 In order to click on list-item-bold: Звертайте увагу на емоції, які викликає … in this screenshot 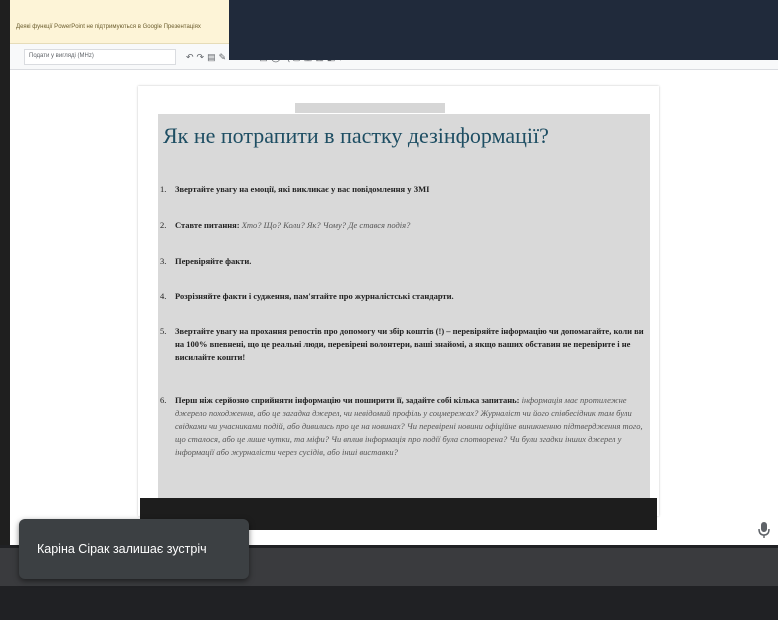, I will do `click(302, 189)`.